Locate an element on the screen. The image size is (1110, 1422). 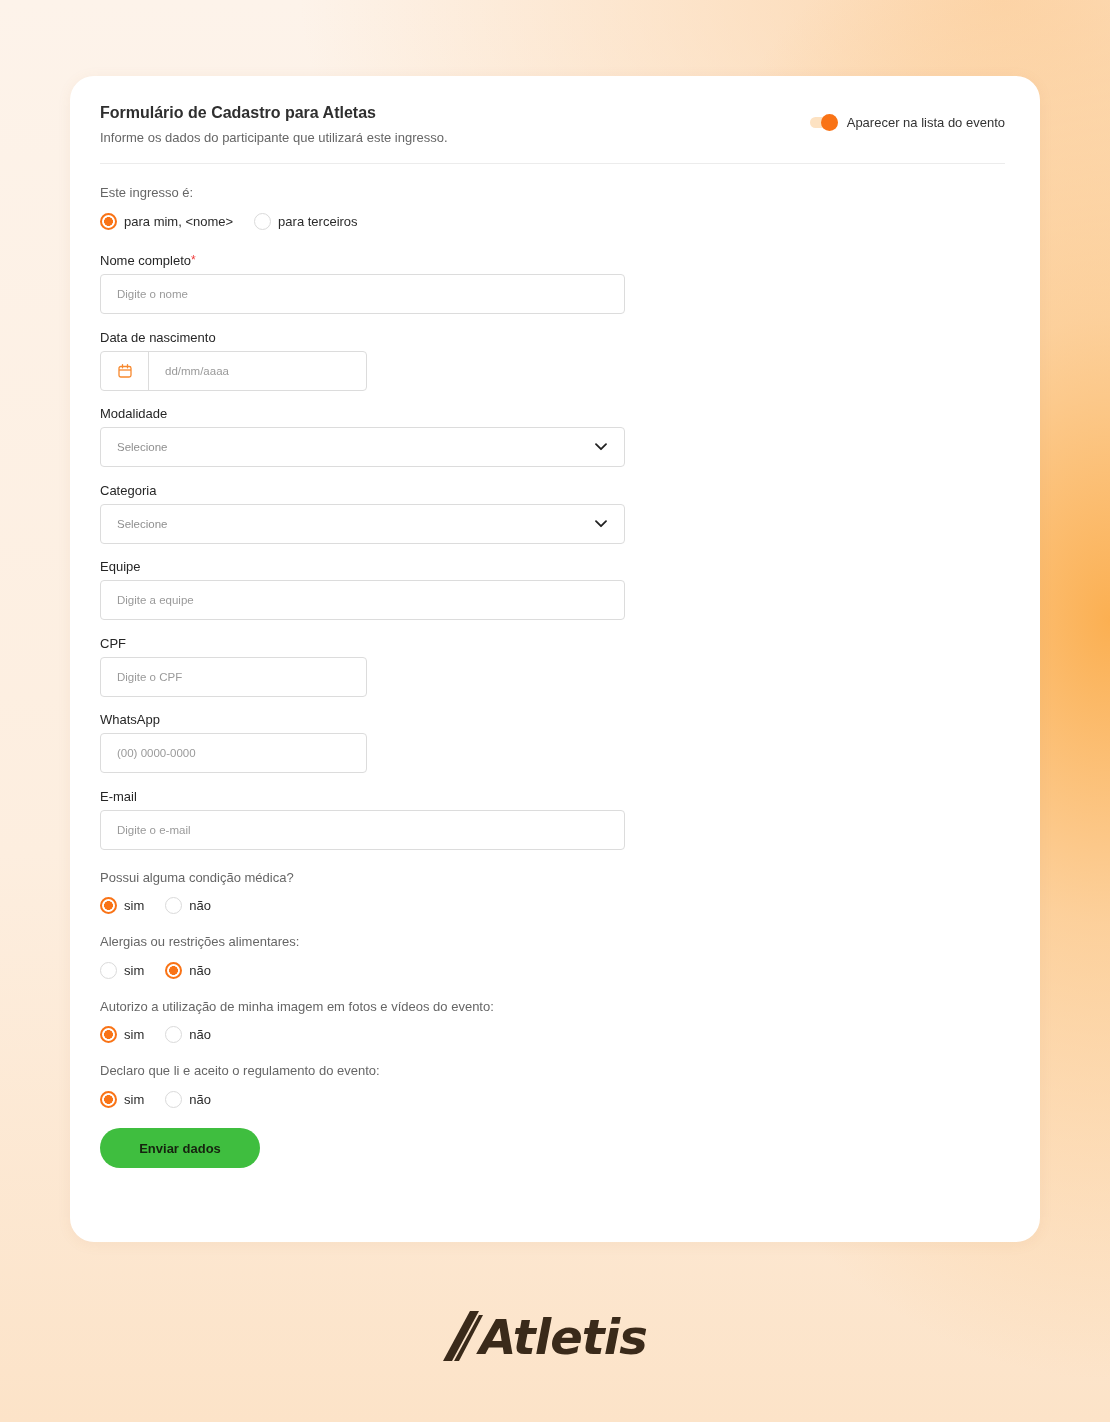
field-label: Categoria is located at coordinates (128, 490).